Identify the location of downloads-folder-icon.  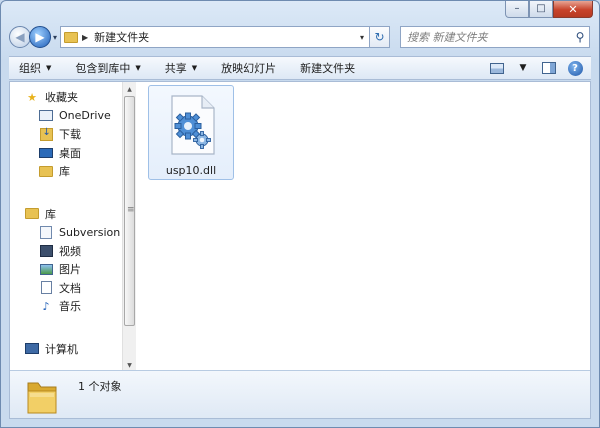
(46, 134).